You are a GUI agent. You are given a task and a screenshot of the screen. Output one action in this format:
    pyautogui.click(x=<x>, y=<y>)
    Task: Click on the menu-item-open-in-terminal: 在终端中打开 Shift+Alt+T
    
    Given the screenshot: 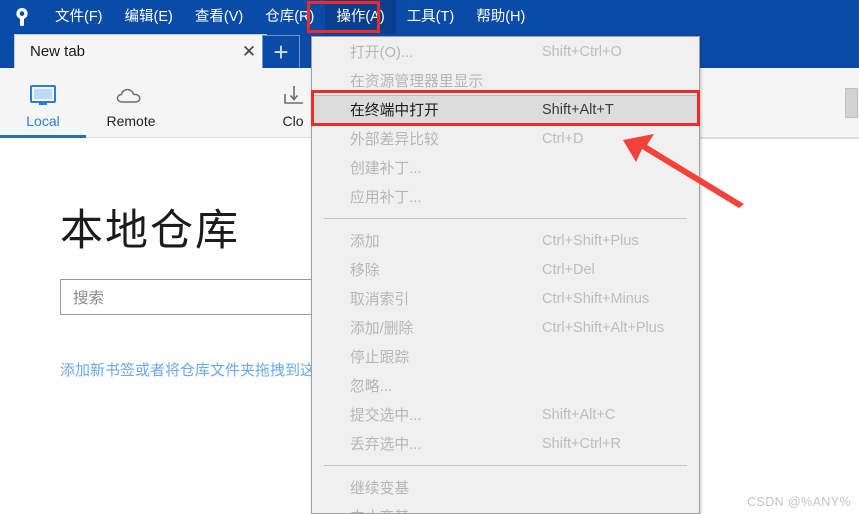 What is the action you would take?
    pyautogui.click(x=505, y=109)
    